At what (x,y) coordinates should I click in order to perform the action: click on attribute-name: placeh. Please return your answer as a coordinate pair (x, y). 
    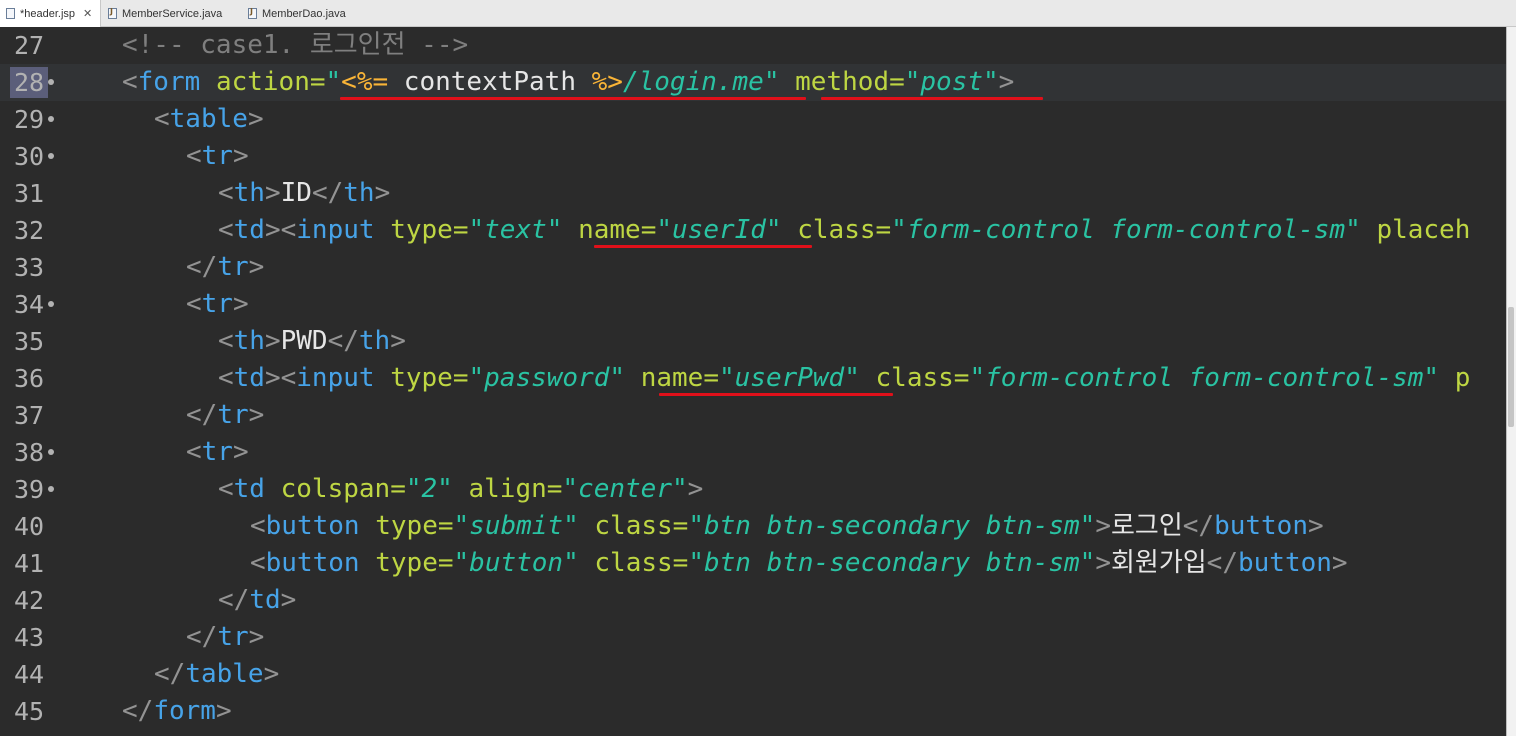
    Looking at the image, I should click on (1423, 230).